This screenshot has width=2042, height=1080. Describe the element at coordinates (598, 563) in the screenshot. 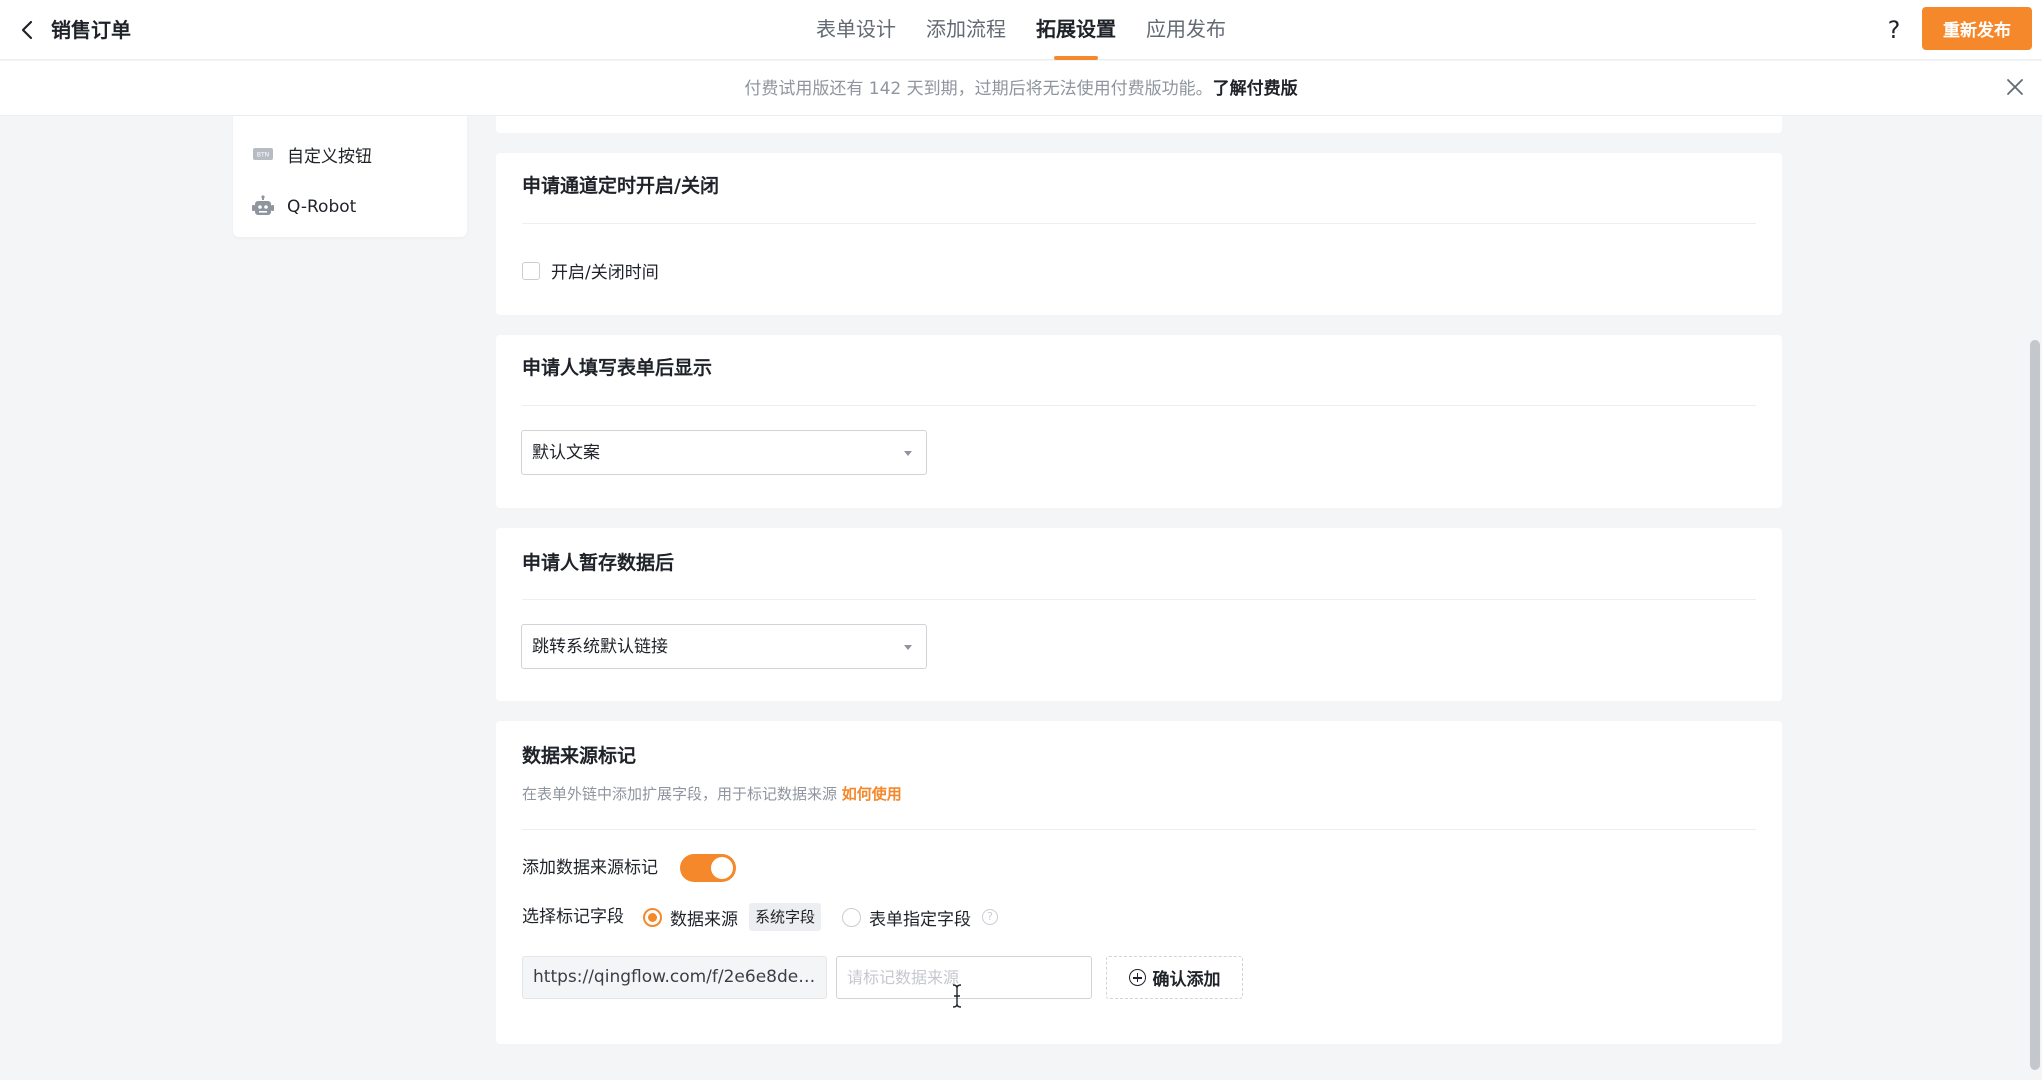

I see `card-title: 申请人暂存数据后` at that location.